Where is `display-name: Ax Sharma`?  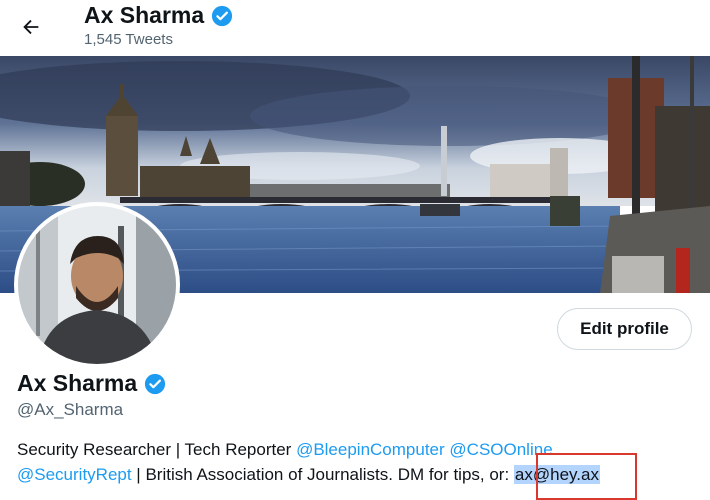 display-name: Ax Sharma is located at coordinates (77, 383).